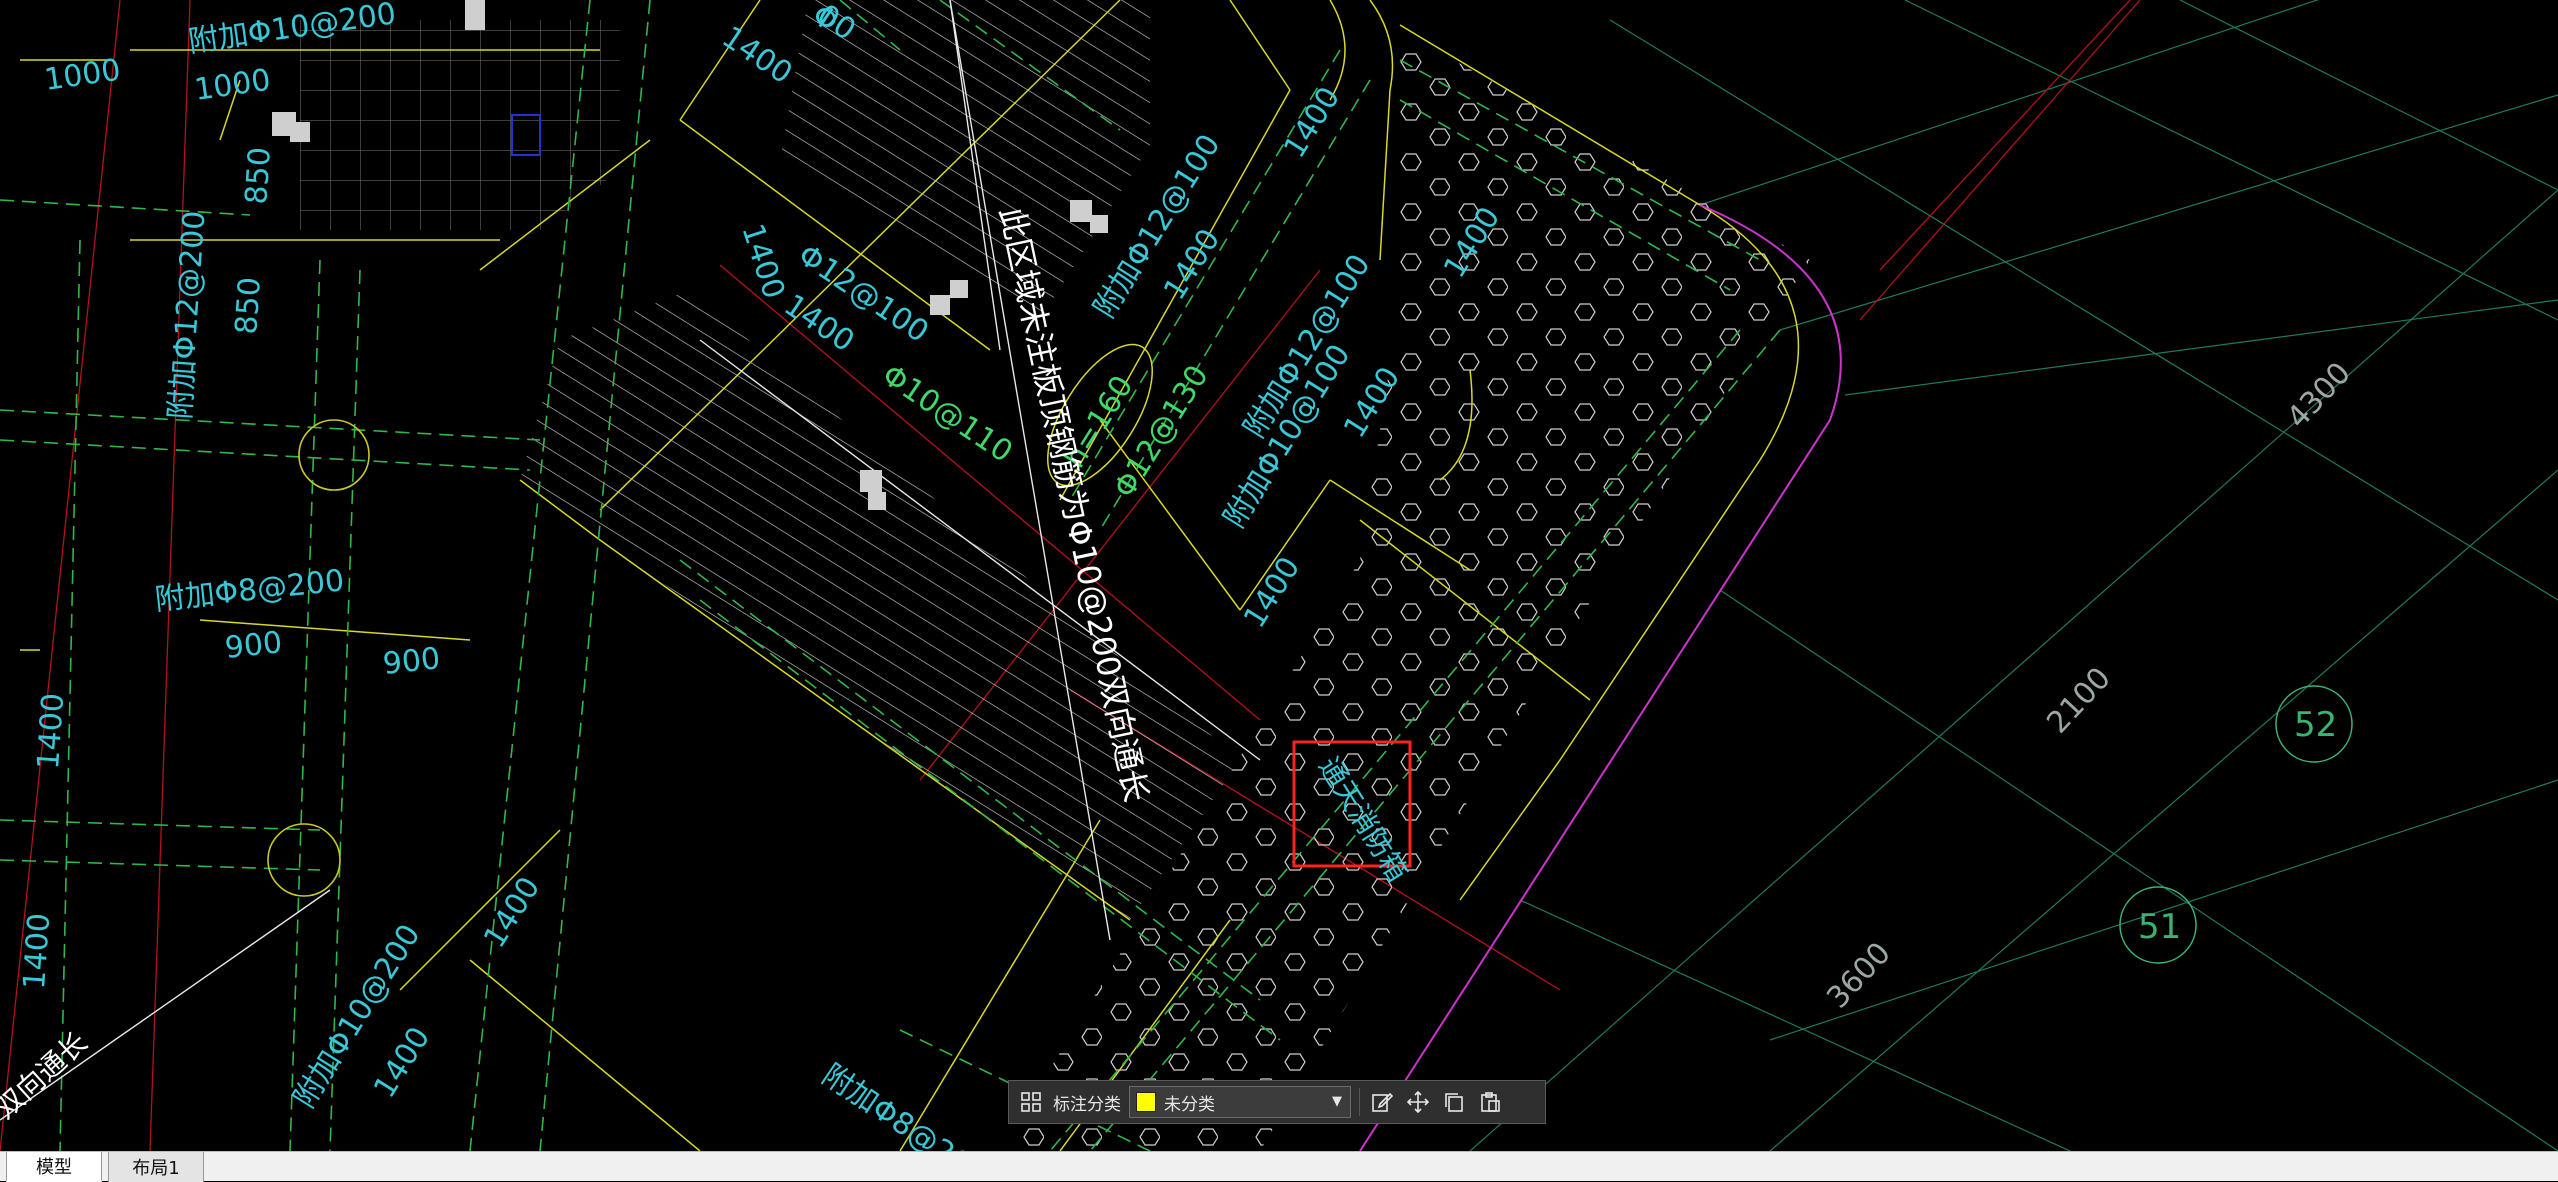 The height and width of the screenshot is (1182, 2558). Describe the element at coordinates (1087, 1104) in the screenshot. I see `annotation-category-label: 标注分类` at that location.